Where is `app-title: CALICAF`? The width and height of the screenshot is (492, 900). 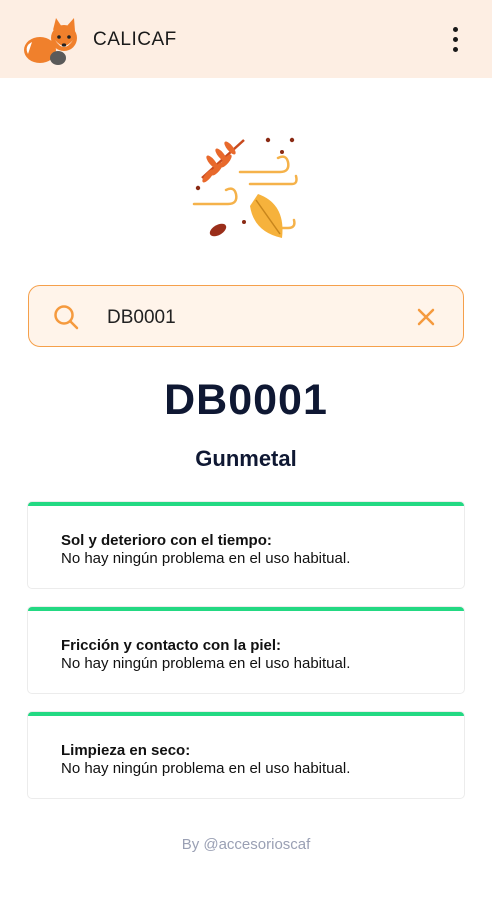
app-title: CALICAF is located at coordinates (135, 39).